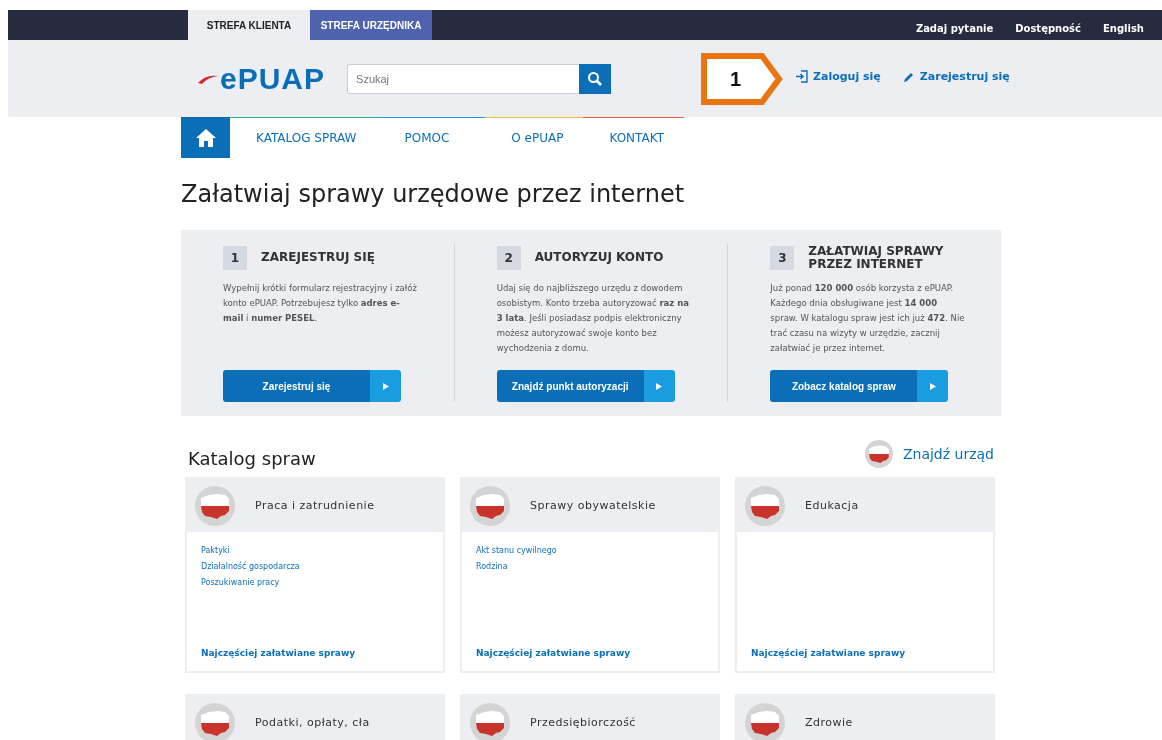 The image size is (1162, 740). What do you see at coordinates (432, 136) in the screenshot?
I see `nav-link: POMOC` at bounding box center [432, 136].